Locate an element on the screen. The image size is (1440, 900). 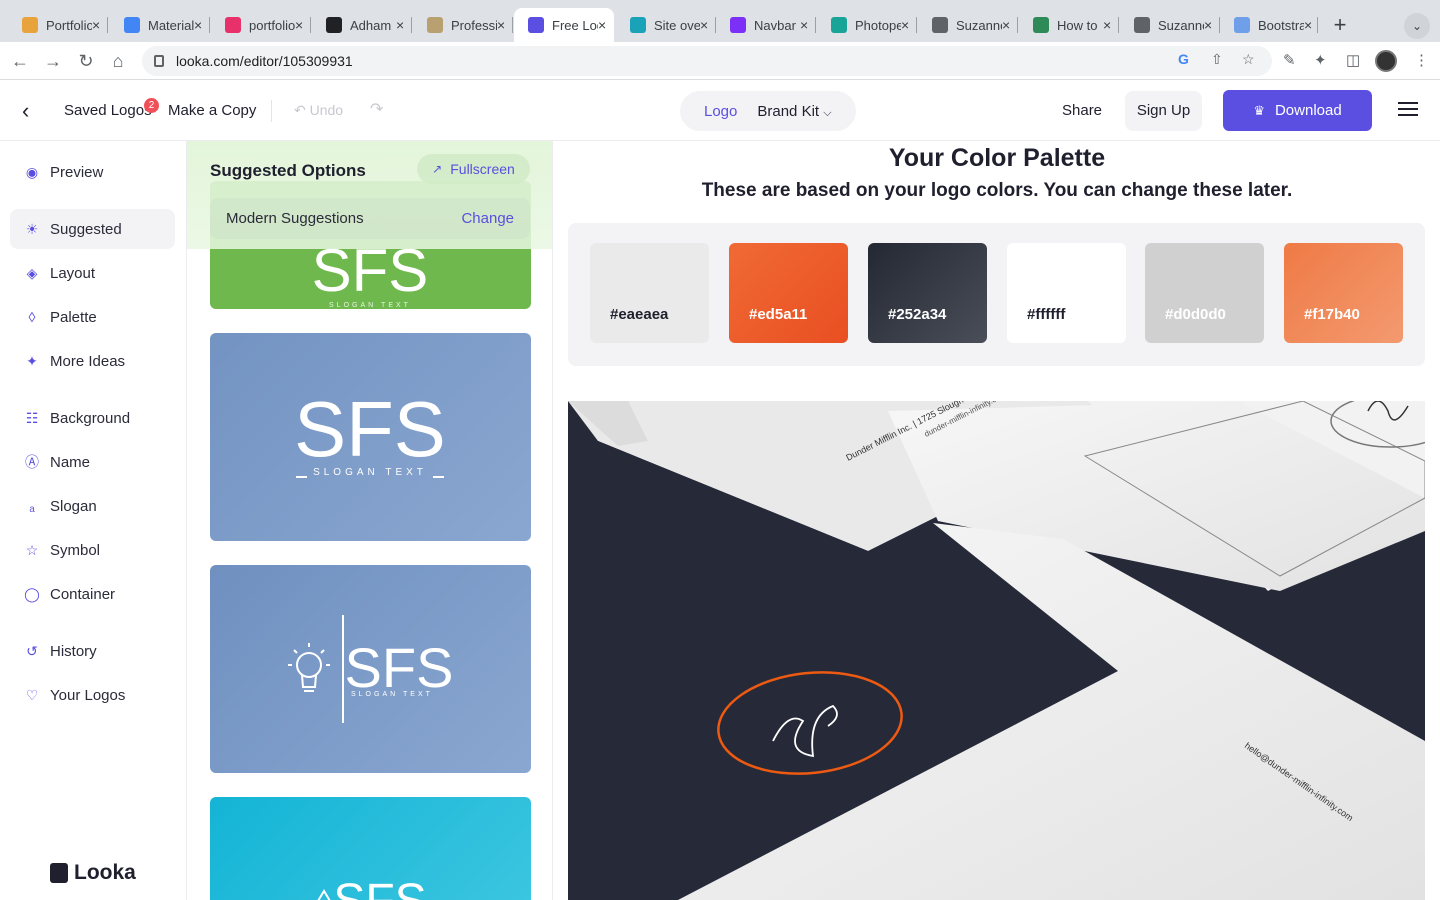
sidebar-item-container: ◯ Container is located at coordinates (92, 594).